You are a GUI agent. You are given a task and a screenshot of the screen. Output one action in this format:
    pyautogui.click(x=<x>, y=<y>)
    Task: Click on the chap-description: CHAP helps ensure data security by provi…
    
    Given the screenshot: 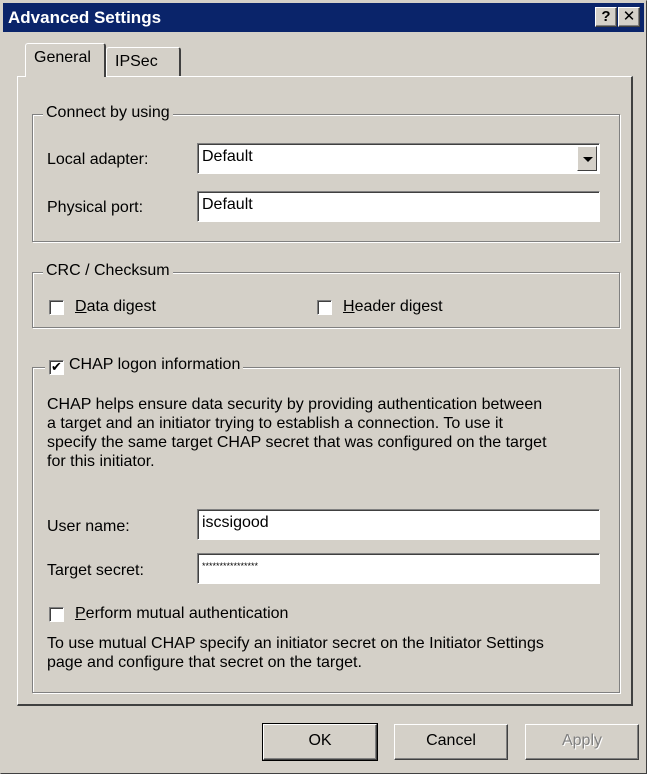 What is the action you would take?
    pyautogui.click(x=297, y=433)
    